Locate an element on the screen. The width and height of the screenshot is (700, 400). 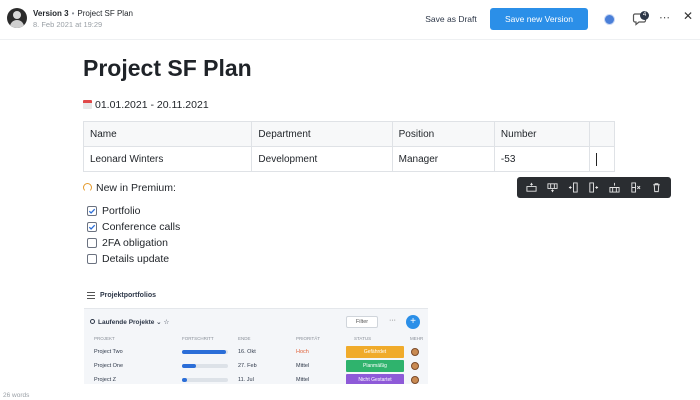
embed-view-selector: Laufende Projekte ⌄ ☆ is located at coordinates (129, 322).